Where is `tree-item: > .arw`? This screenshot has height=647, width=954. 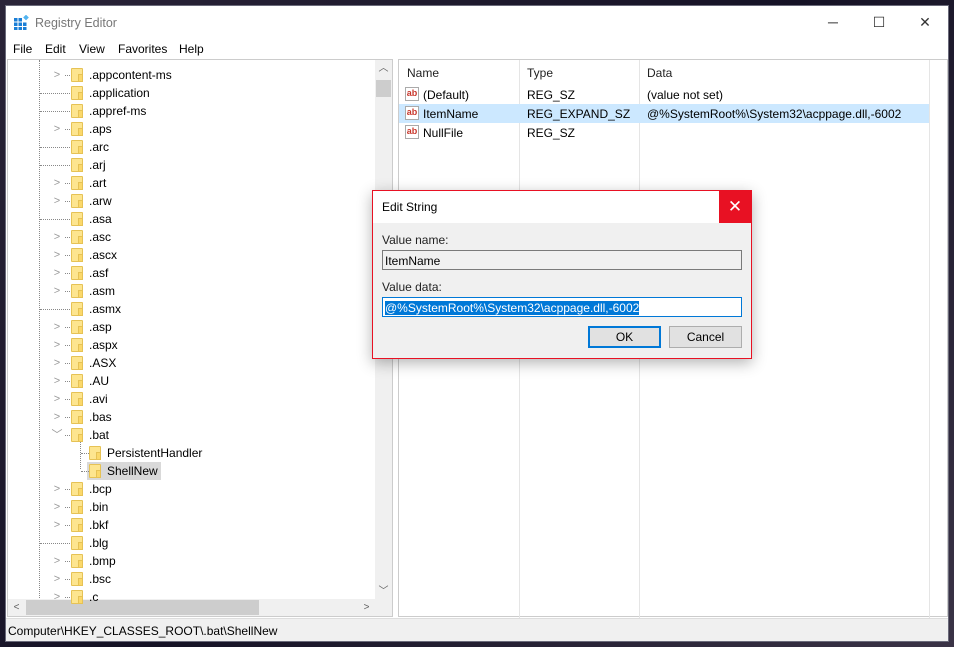 tree-item: > .arw is located at coordinates (191, 201).